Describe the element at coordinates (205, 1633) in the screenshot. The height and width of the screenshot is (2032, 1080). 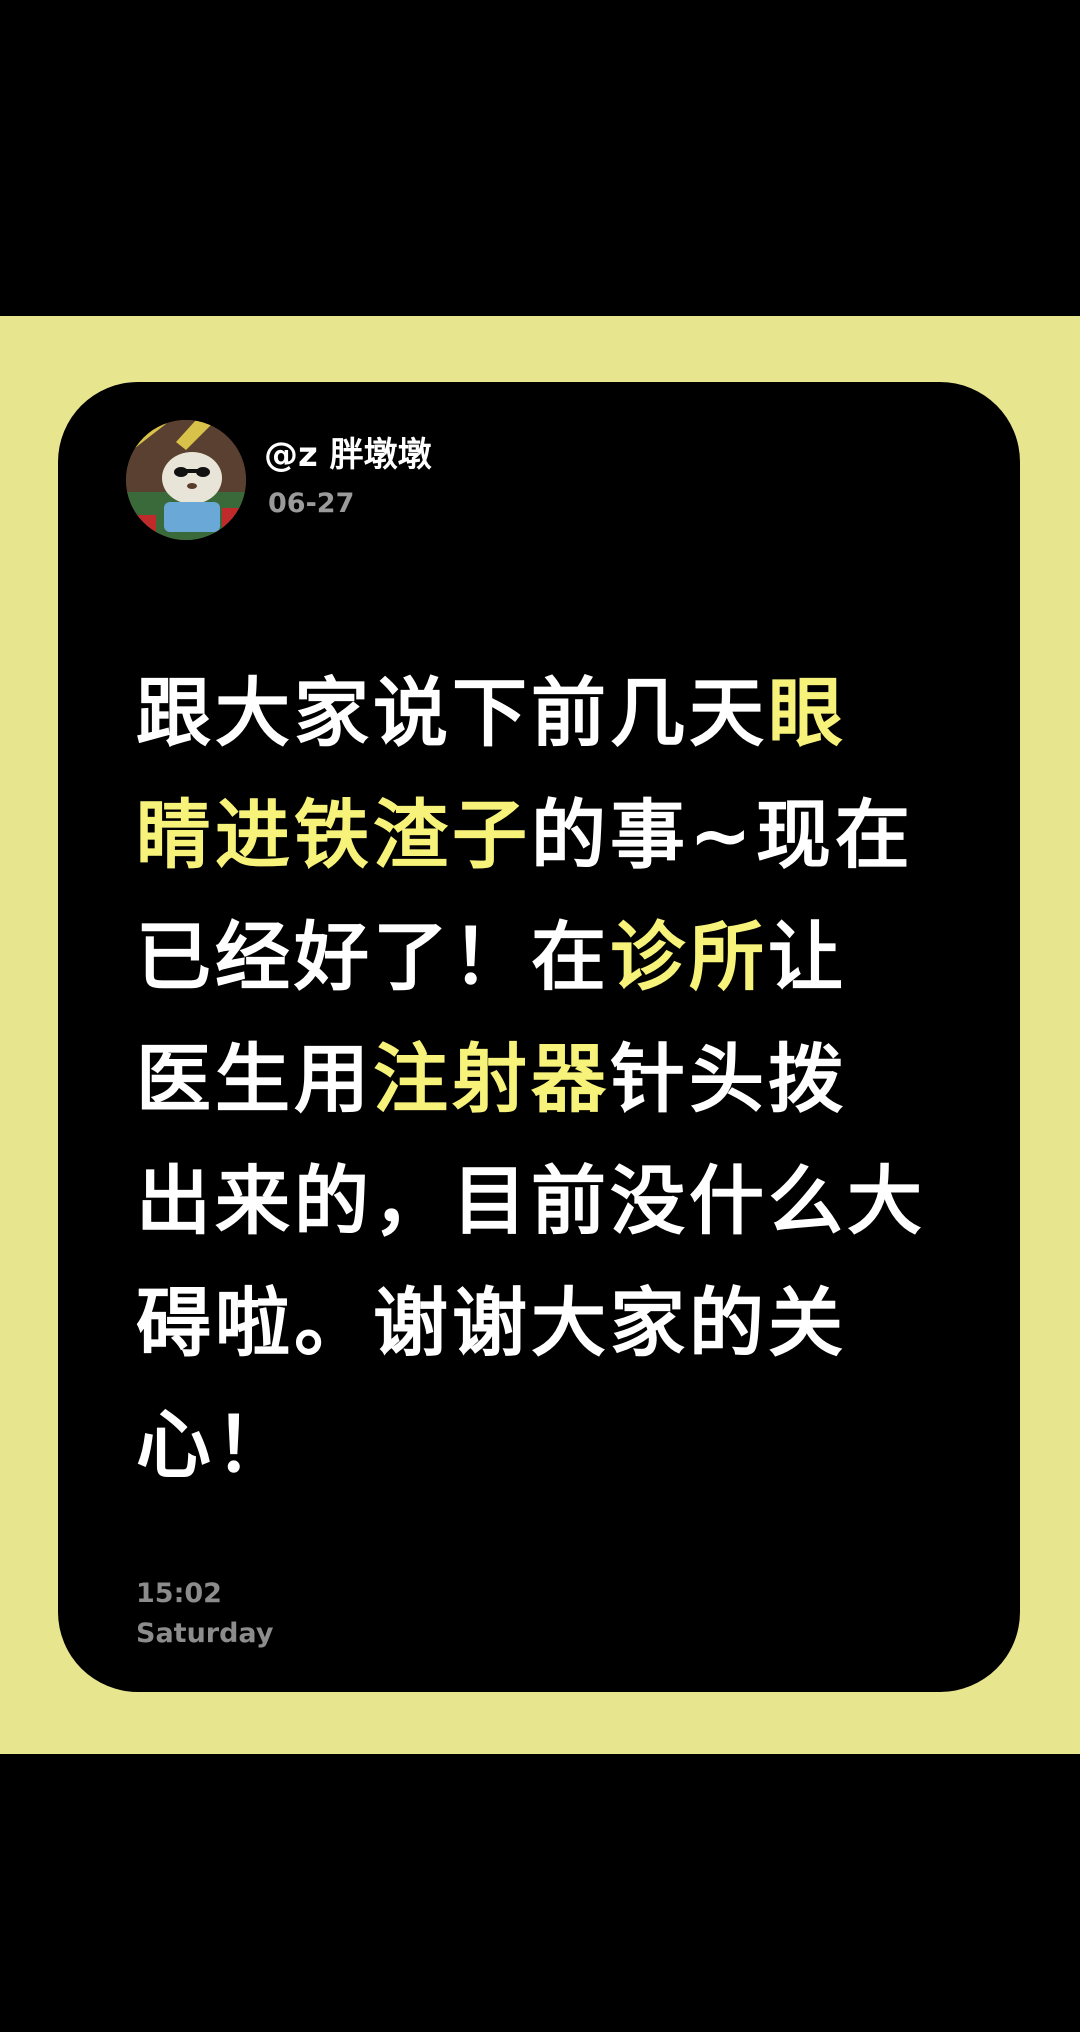
I see `post-weekday: Saturday` at that location.